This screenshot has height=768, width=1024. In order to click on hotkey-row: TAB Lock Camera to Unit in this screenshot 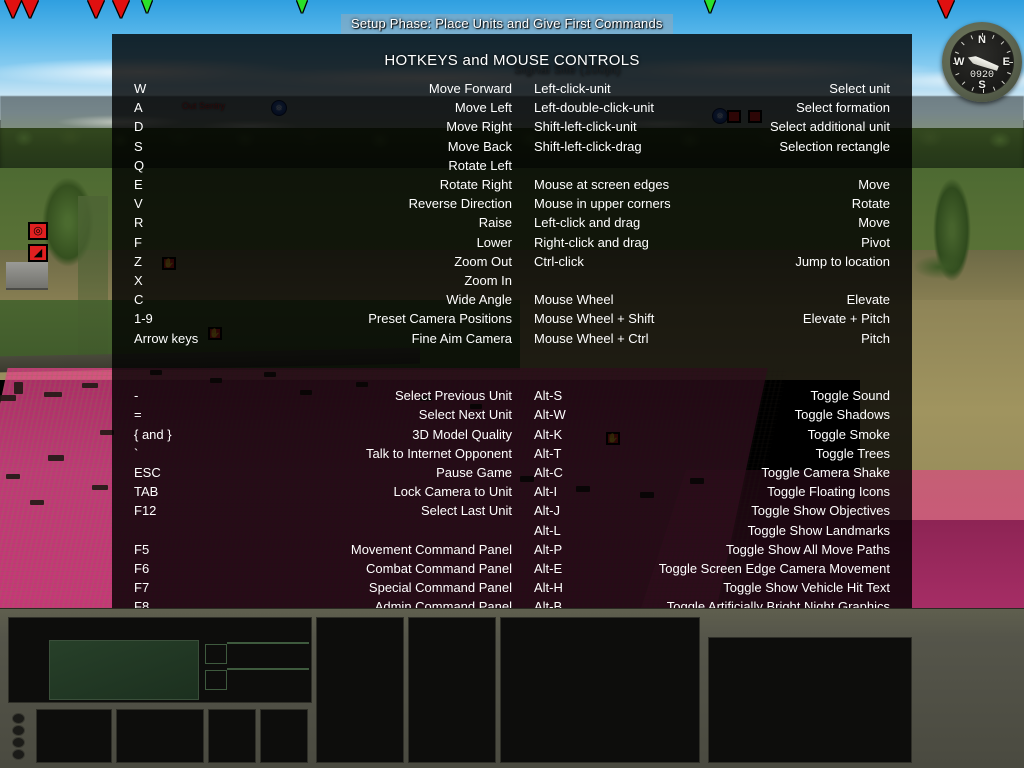, I will do `click(323, 491)`.